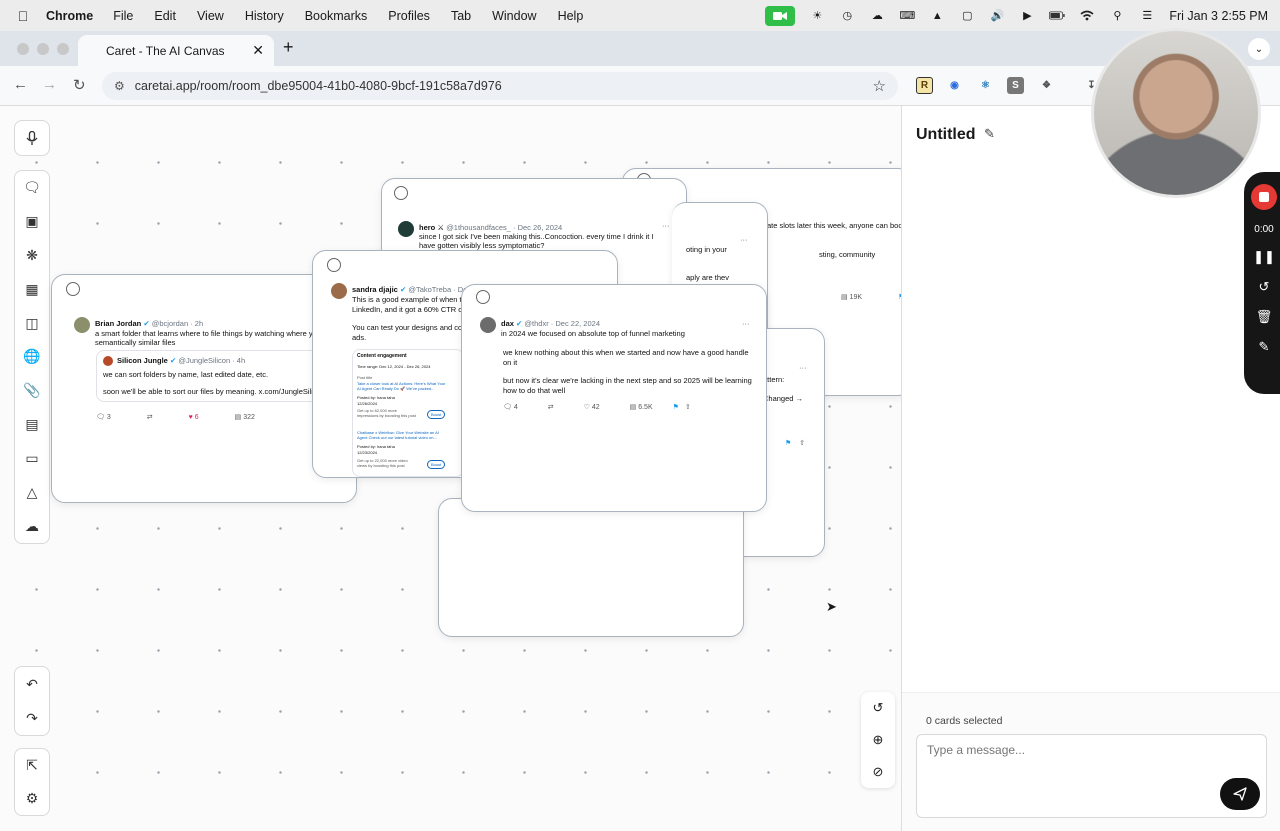 Image resolution: width=1280 pixels, height=831 pixels. I want to click on battery-icon, so click(1057, 16).